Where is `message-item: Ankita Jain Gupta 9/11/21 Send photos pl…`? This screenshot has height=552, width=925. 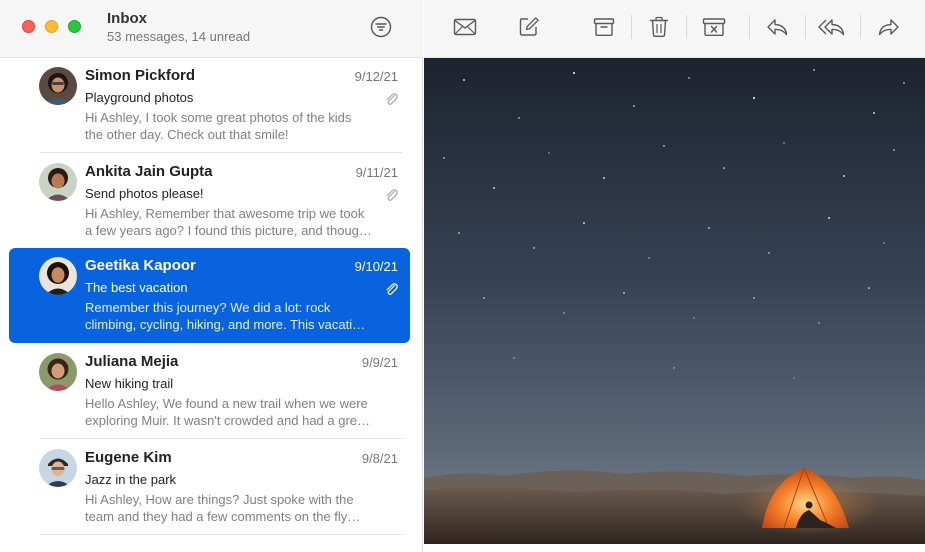 message-item: Ankita Jain Gupta 9/11/21 Send photos pl… is located at coordinates (209, 201).